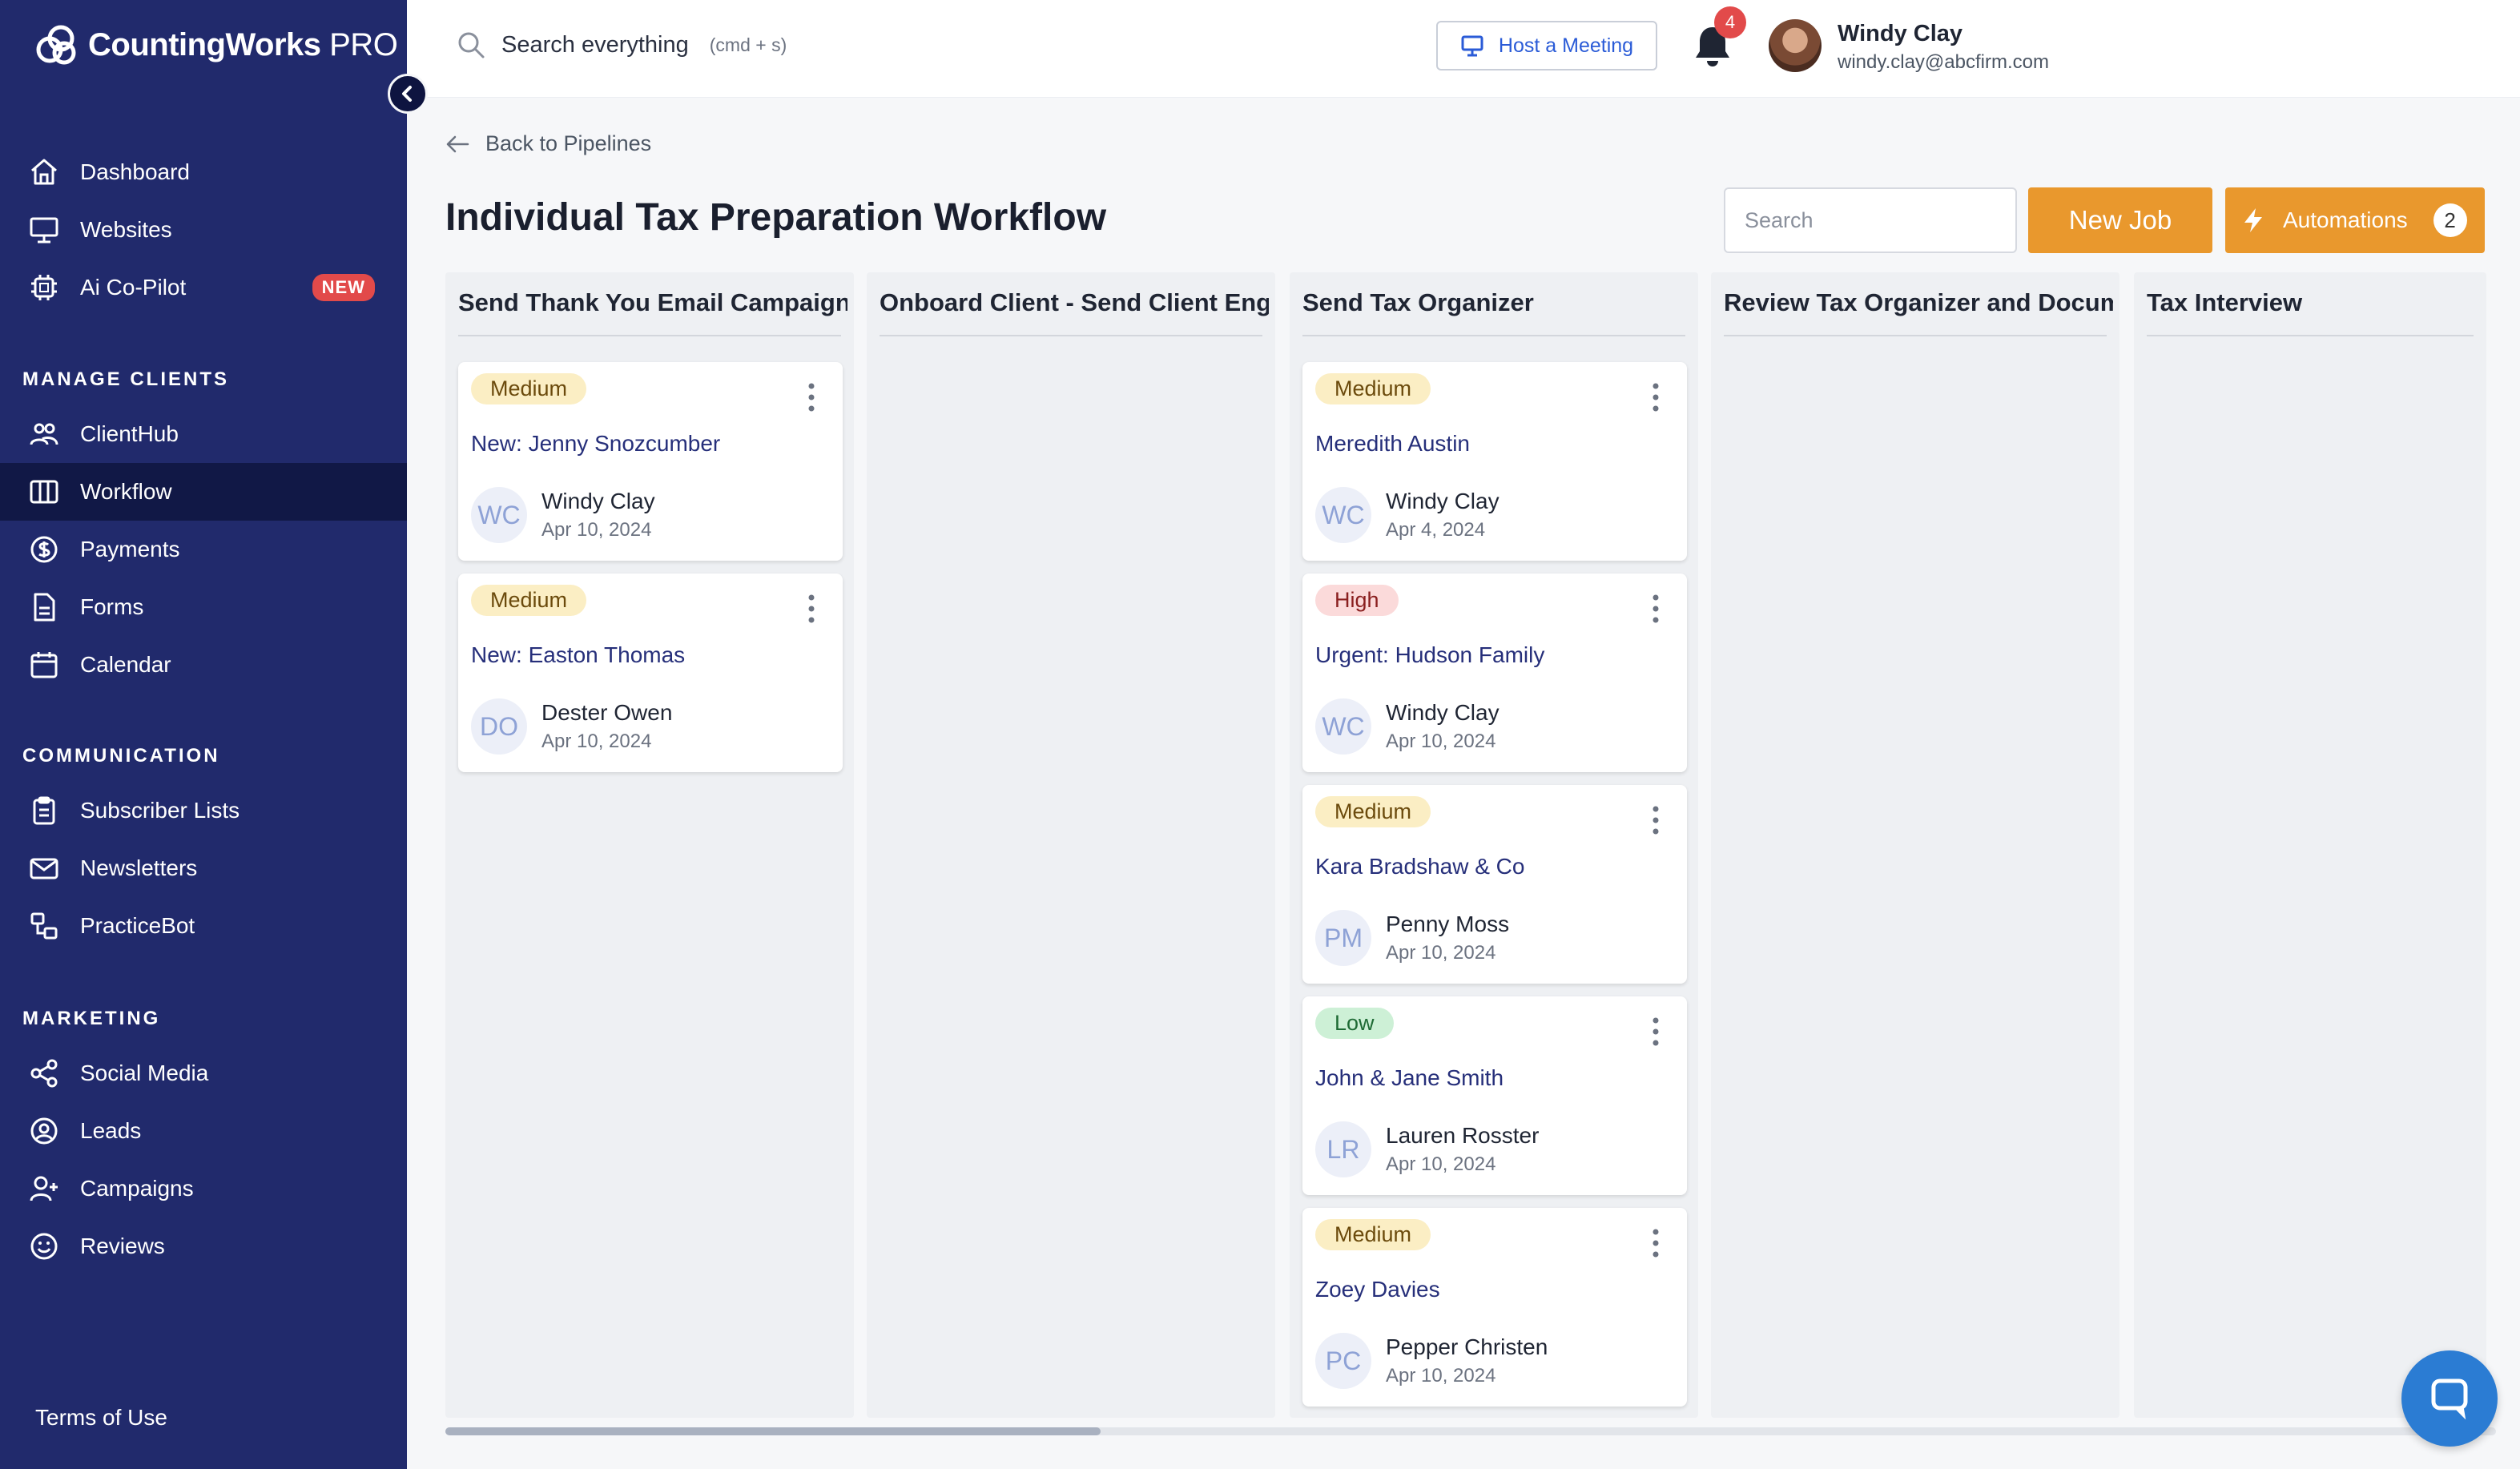 Image resolution: width=2520 pixels, height=1469 pixels. Describe the element at coordinates (125, 664) in the screenshot. I see `sidebar-item-label: Calendar` at that location.